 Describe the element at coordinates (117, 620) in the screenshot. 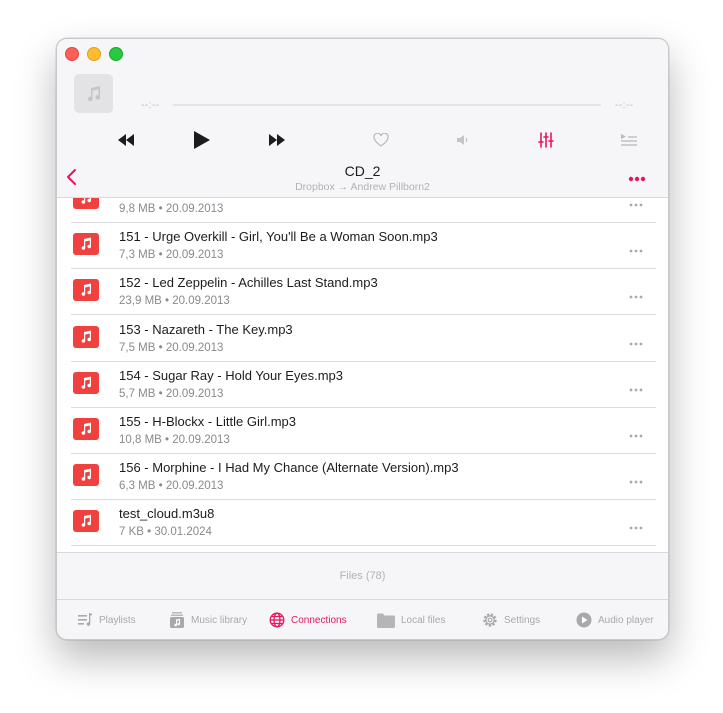

I see `tab-label: Playlists` at that location.